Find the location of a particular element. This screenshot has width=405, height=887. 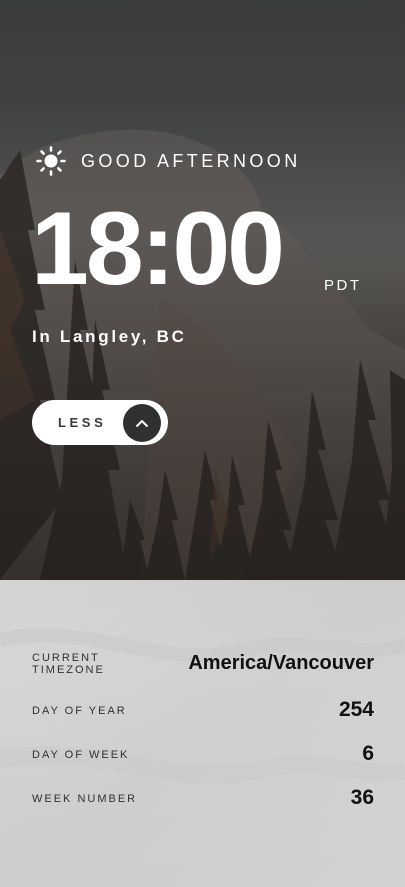

detail-label-day-of-week: DAY OF WEEK is located at coordinates (81, 755).